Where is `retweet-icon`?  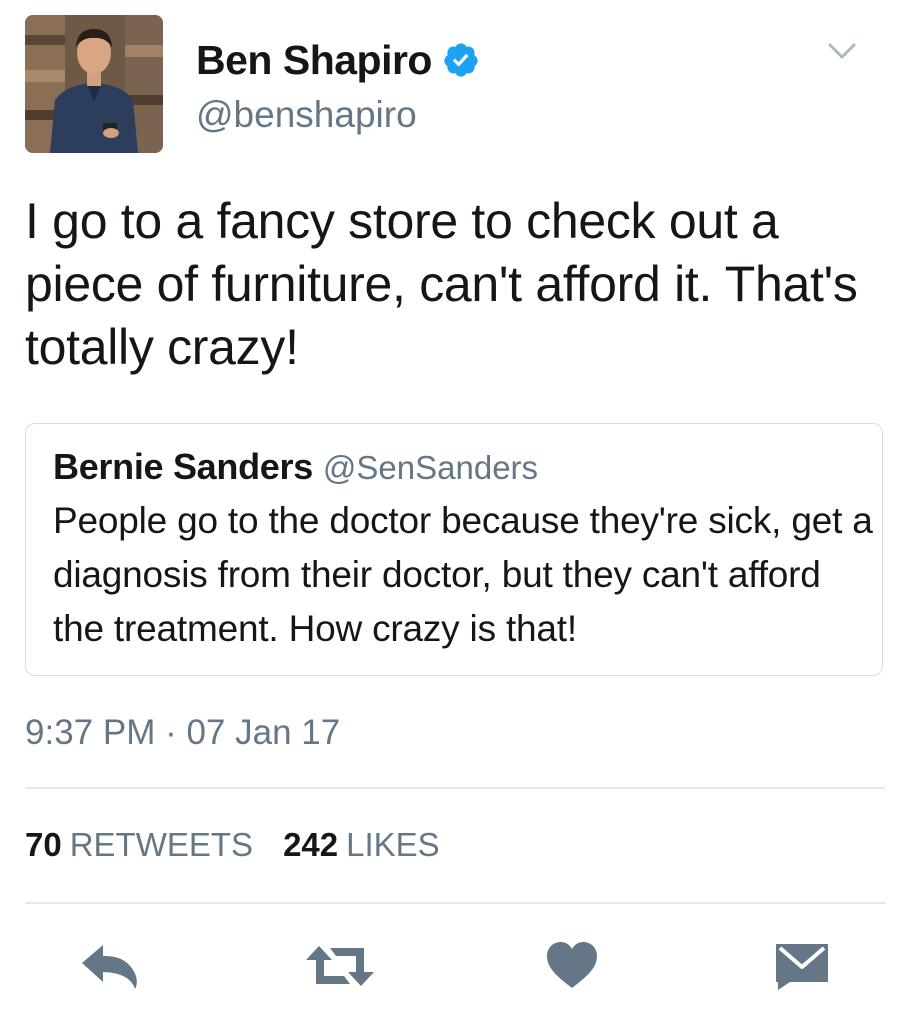 retweet-icon is located at coordinates (340, 966).